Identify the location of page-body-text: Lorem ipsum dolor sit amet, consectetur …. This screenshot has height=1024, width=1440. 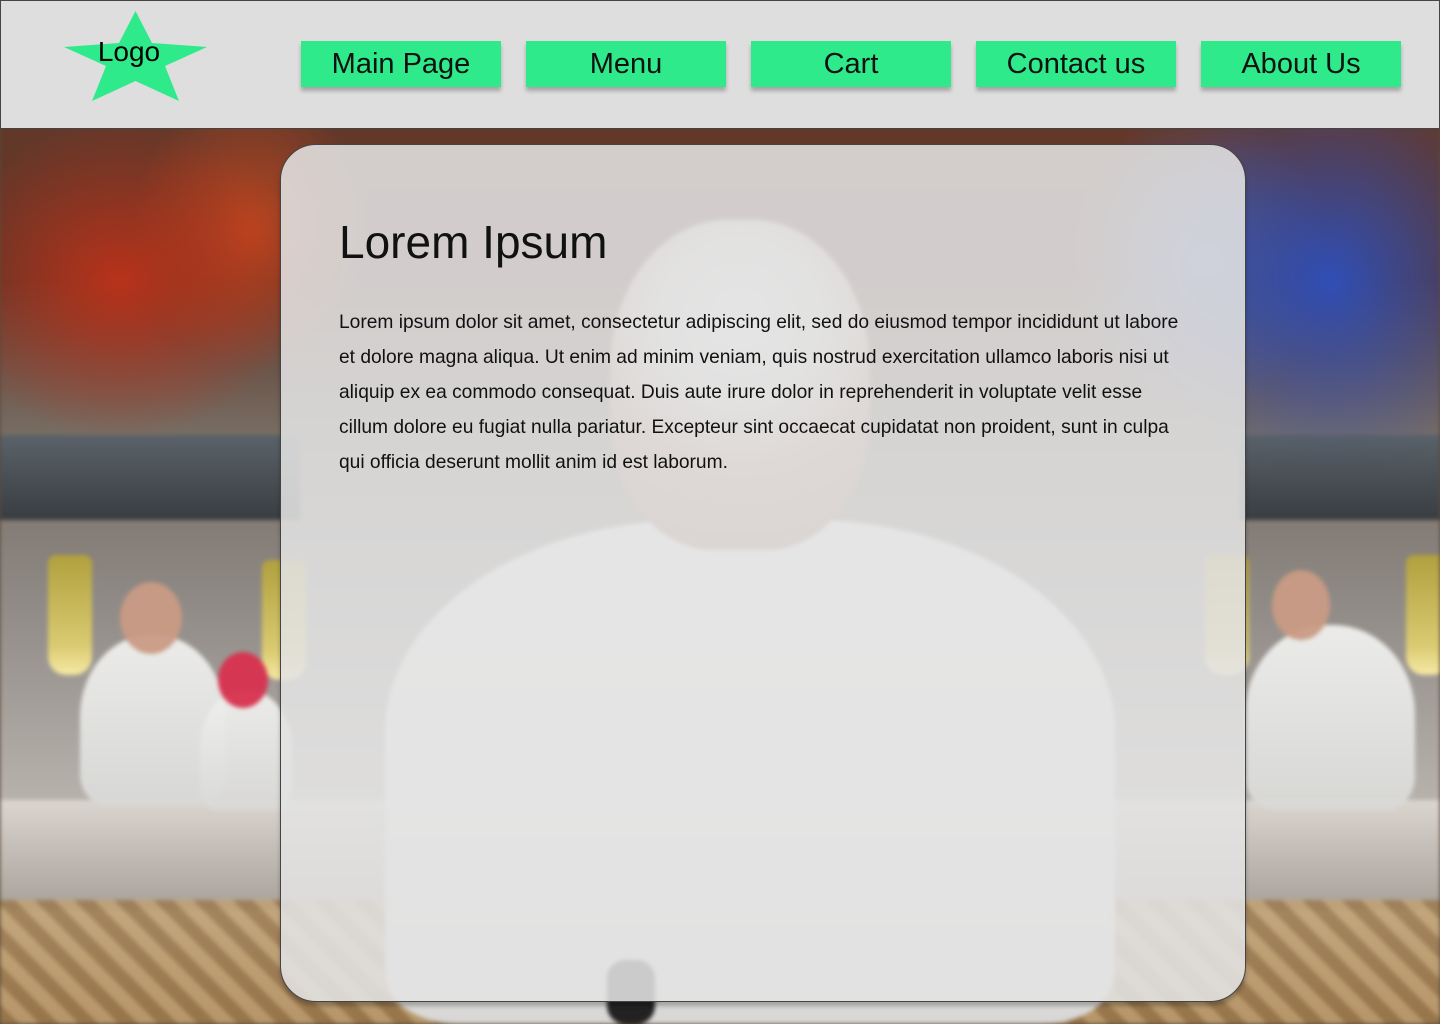
(759, 392).